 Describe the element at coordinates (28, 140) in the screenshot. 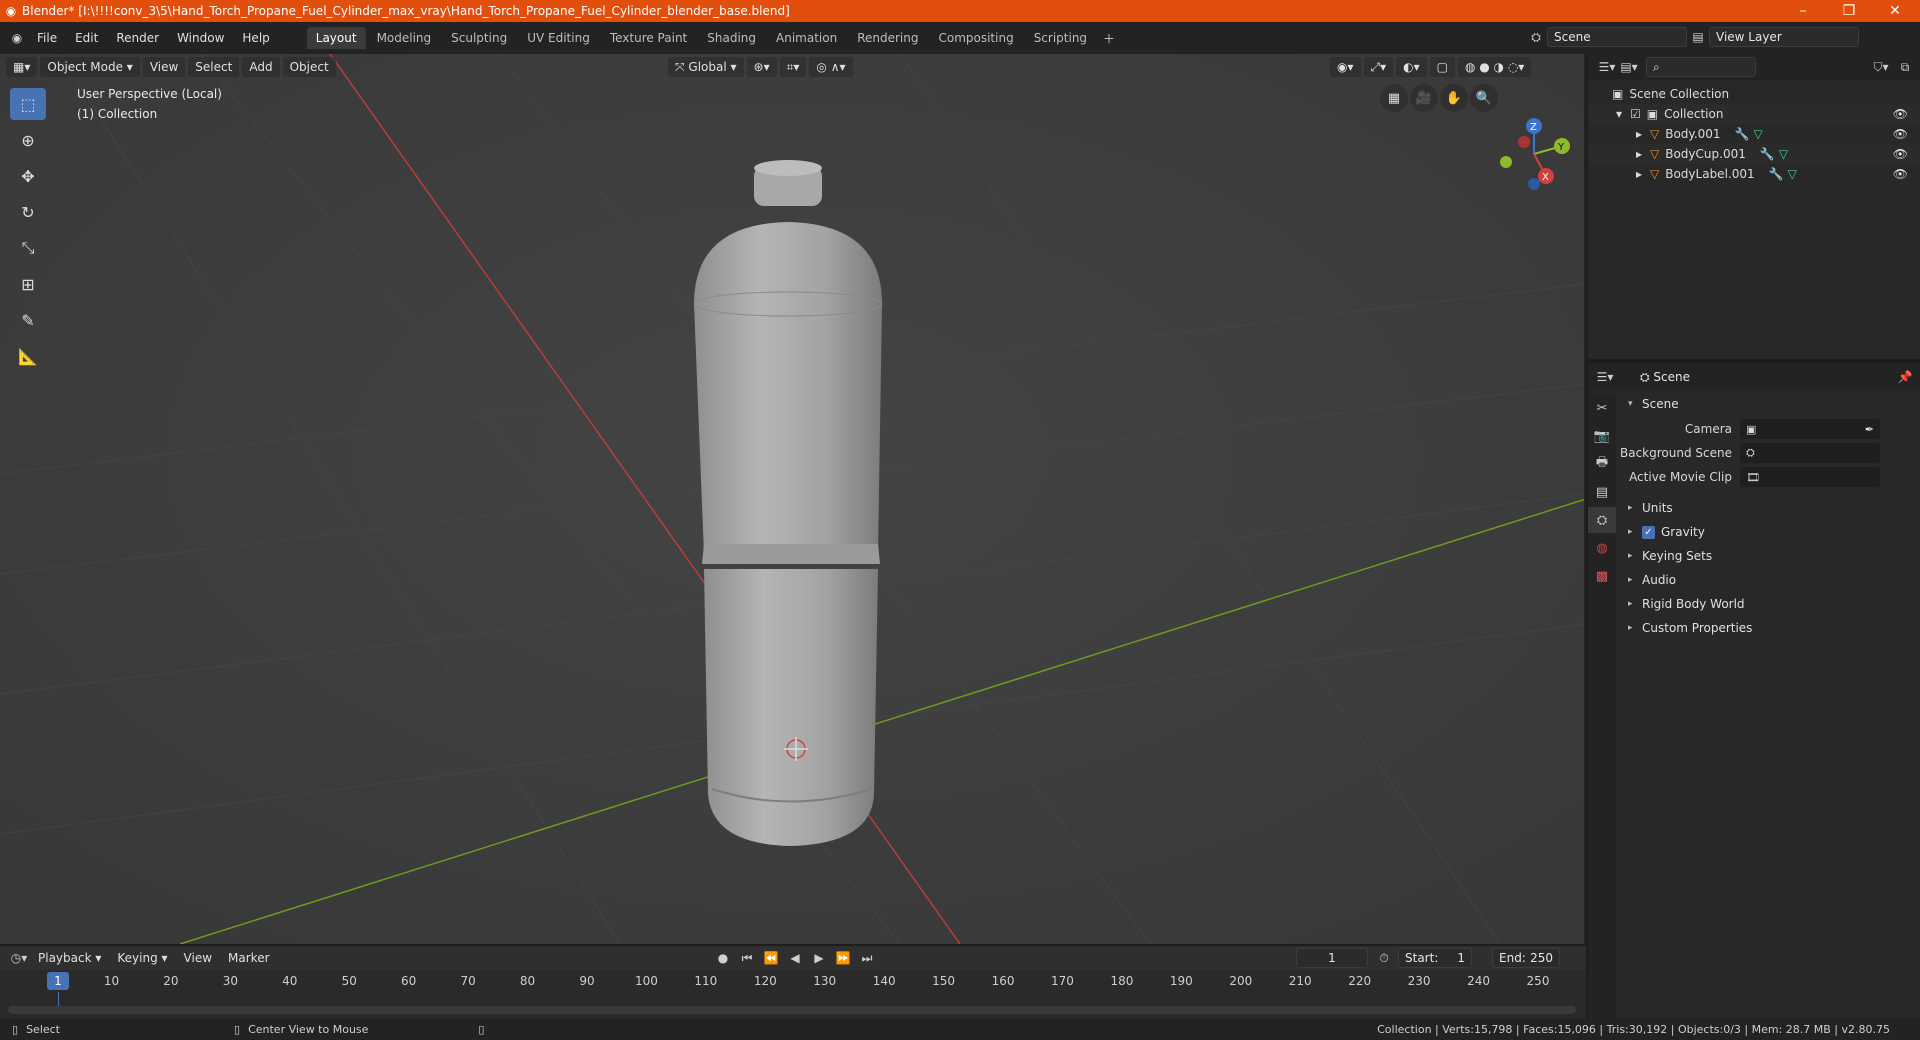

I see `cursor-tool-icon: ⊕` at that location.